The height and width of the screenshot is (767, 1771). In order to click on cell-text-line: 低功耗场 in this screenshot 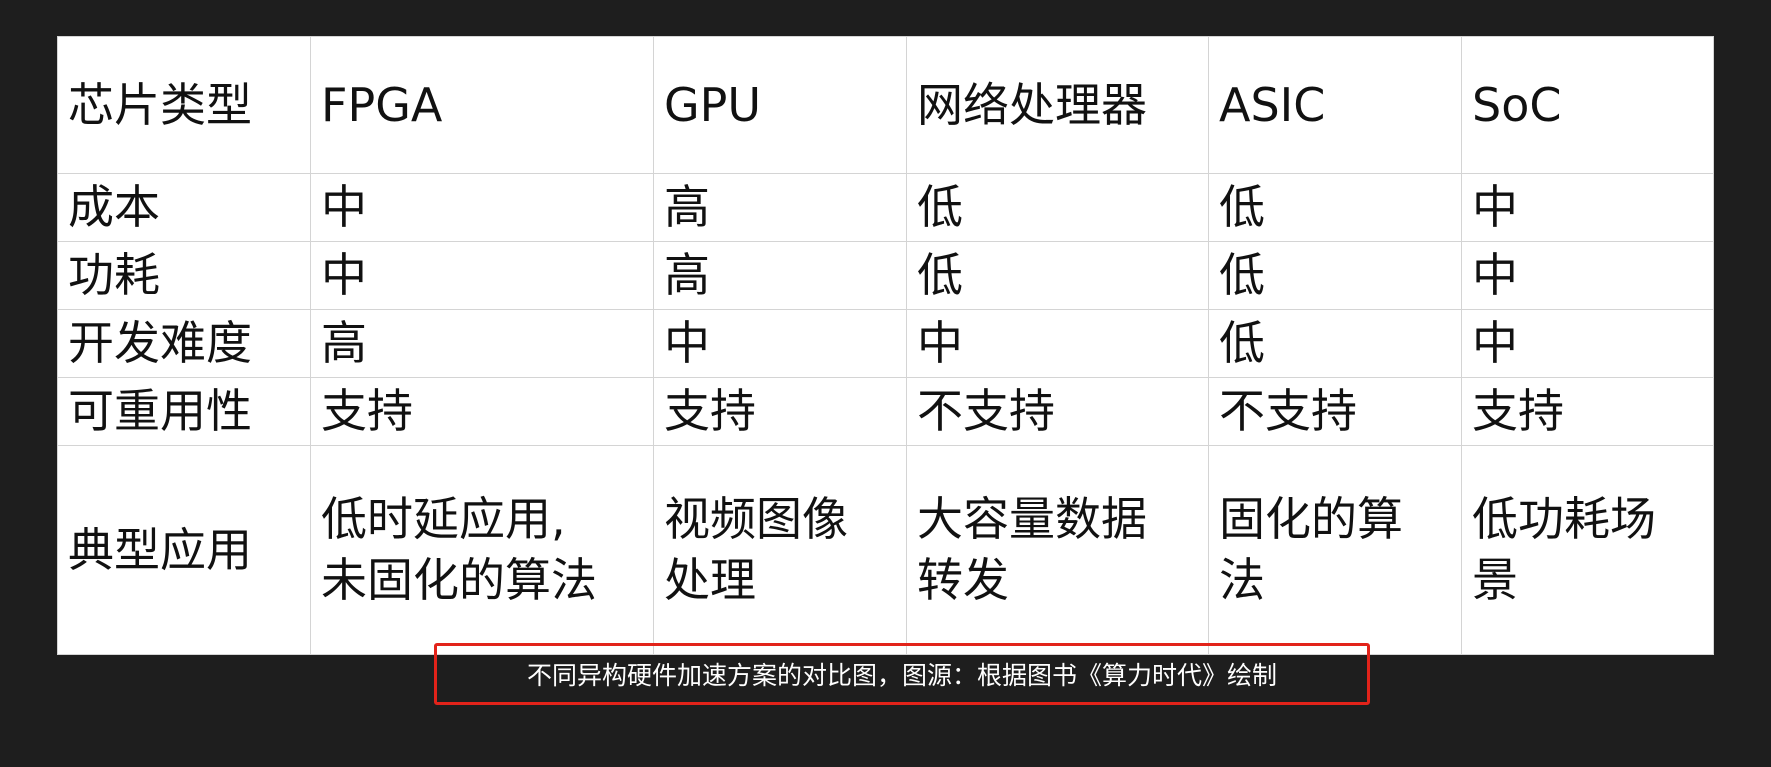, I will do `click(1564, 519)`.